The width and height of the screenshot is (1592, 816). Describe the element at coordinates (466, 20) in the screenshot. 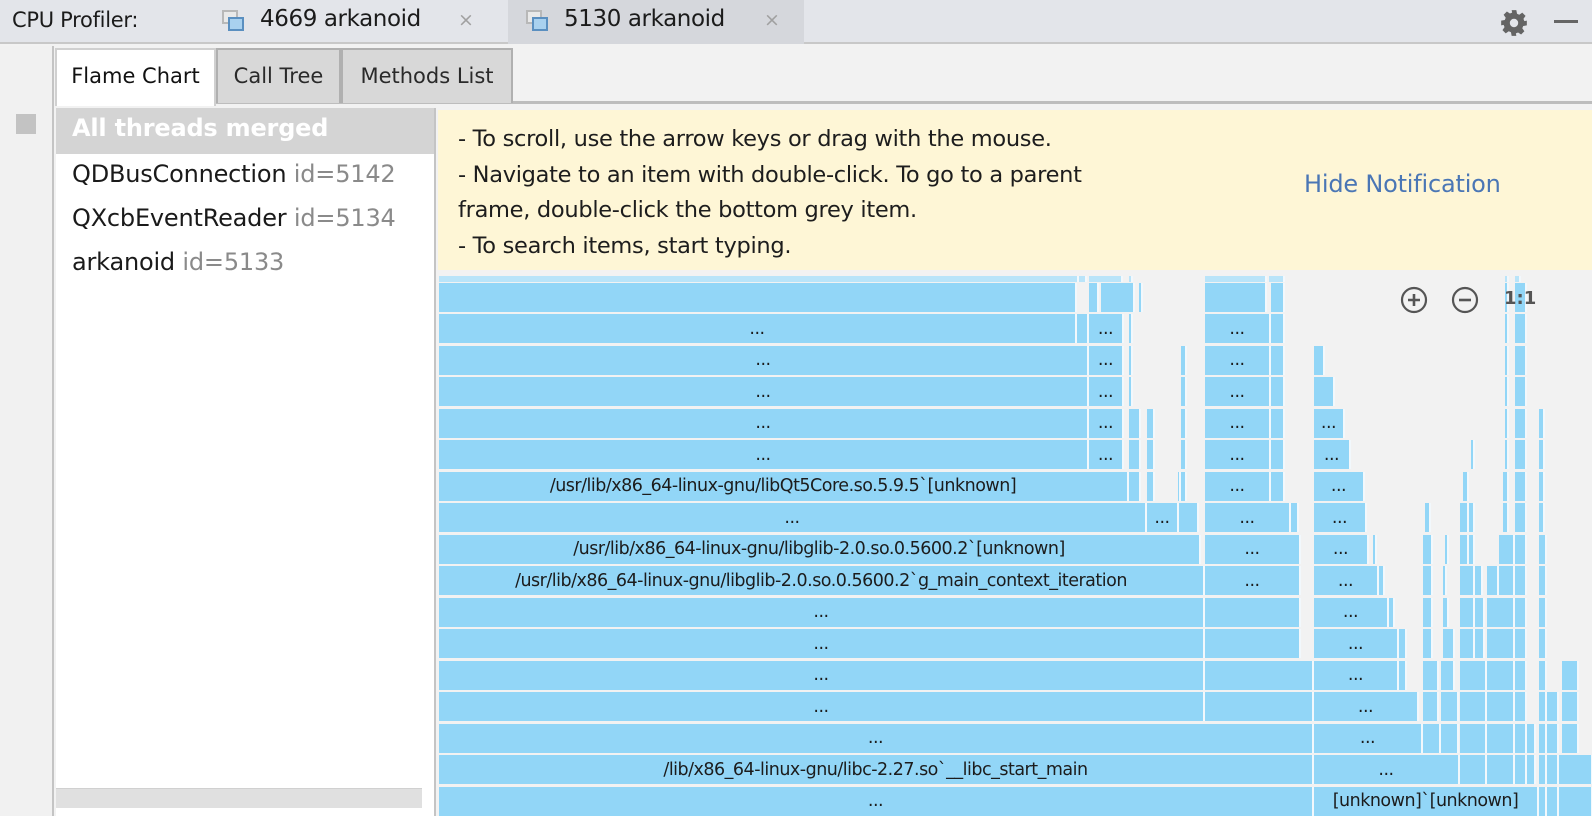

I see `close-icon: ×` at that location.